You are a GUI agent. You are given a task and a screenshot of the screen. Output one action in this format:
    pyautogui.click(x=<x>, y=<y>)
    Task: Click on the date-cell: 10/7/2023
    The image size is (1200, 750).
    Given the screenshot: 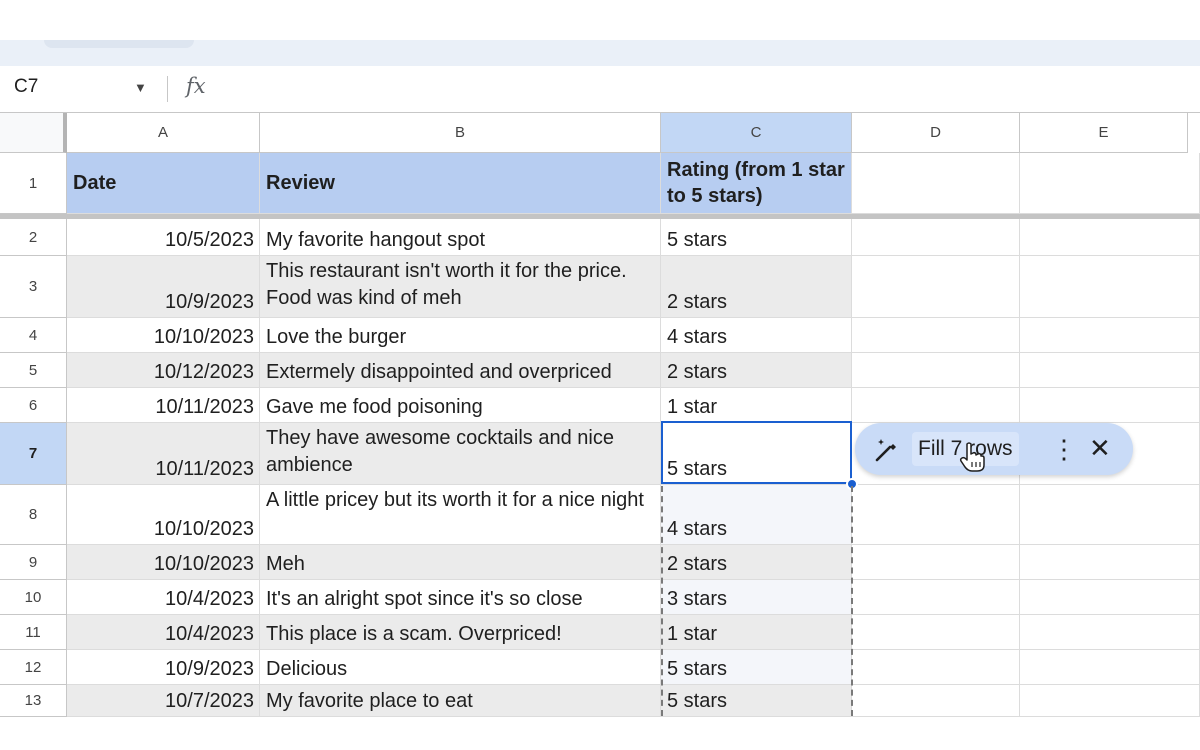 What is the action you would take?
    pyautogui.click(x=163, y=701)
    